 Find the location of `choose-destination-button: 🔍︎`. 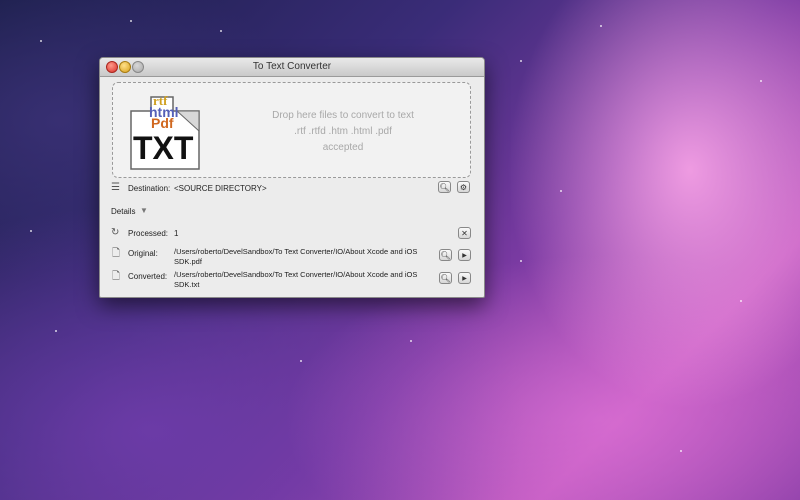

choose-destination-button: 🔍︎ is located at coordinates (444, 187).